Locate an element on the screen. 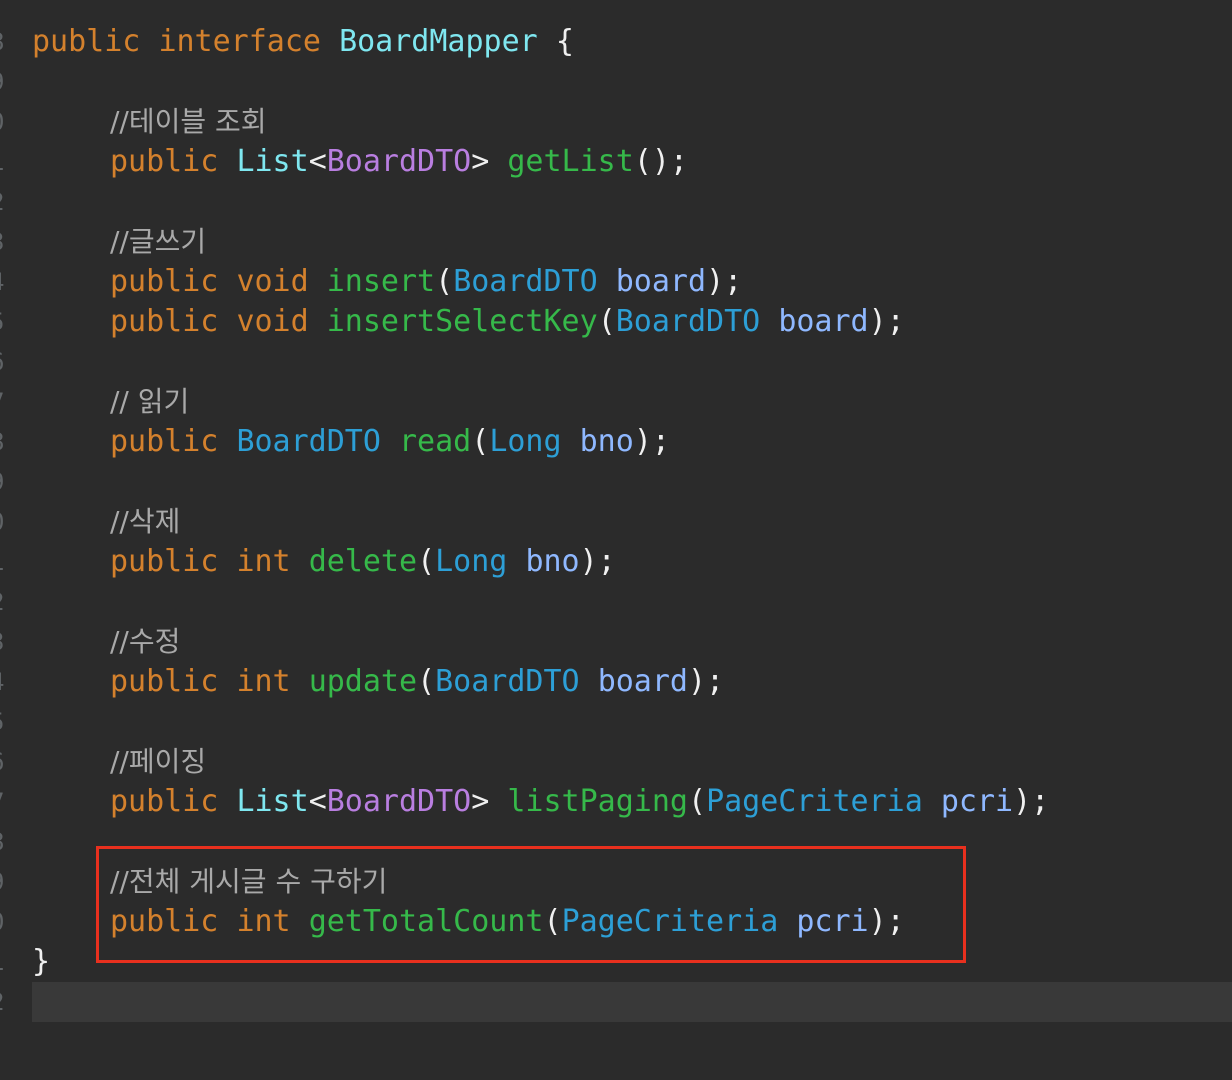 Image resolution: width=1232 pixels, height=1080 pixels. code-line-comment: // 읽기 is located at coordinates (632, 402).